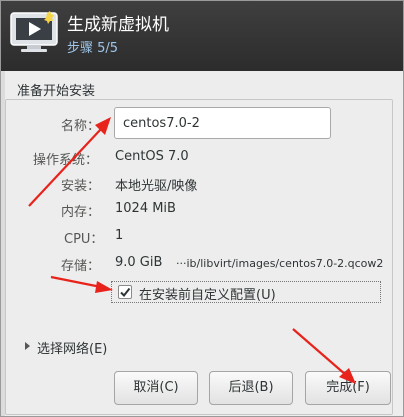 The width and height of the screenshot is (404, 417). I want to click on section-heading: 准备开始安装, so click(56, 91).